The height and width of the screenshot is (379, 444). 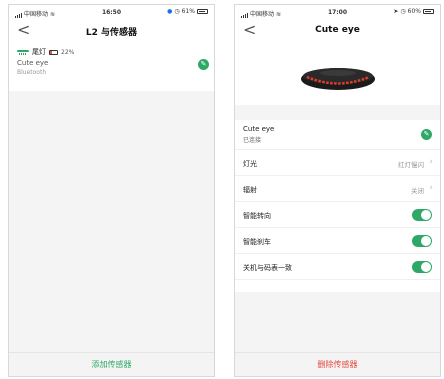 What do you see at coordinates (337, 241) in the screenshot?
I see `row-smart-brake: 智能刹车` at bounding box center [337, 241].